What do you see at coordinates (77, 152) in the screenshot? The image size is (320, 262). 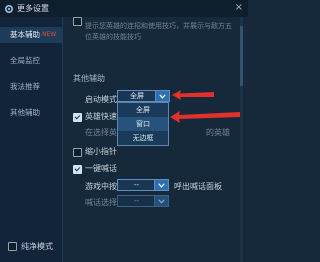 I see `mini-map-checkbox` at bounding box center [77, 152].